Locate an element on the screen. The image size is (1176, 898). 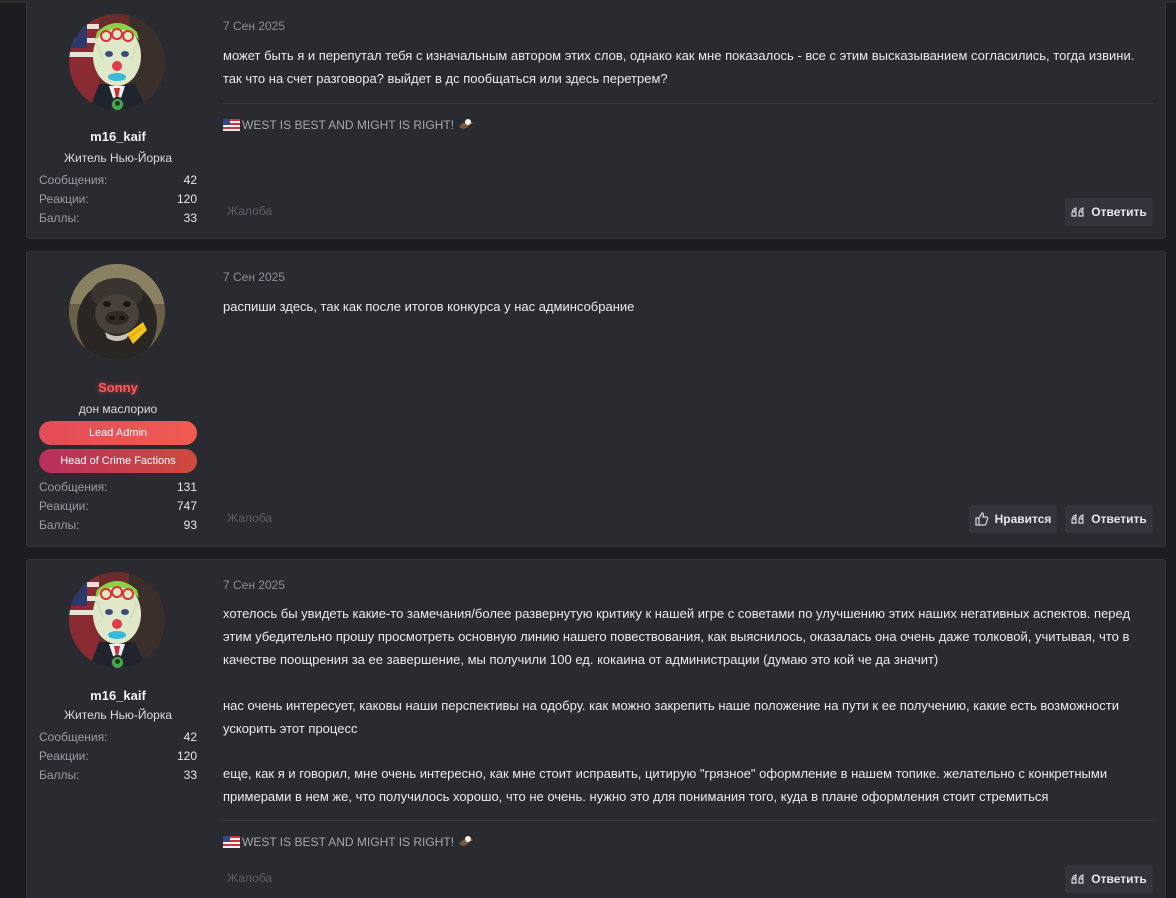
stat-value: 93 is located at coordinates (190, 525).